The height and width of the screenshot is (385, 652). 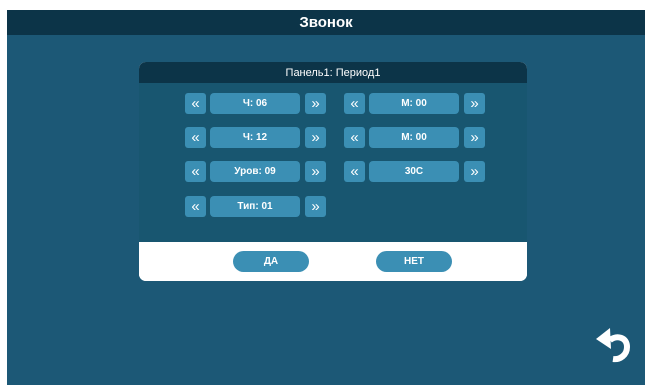 I want to click on minute-start-prev-button: «, so click(x=354, y=103).